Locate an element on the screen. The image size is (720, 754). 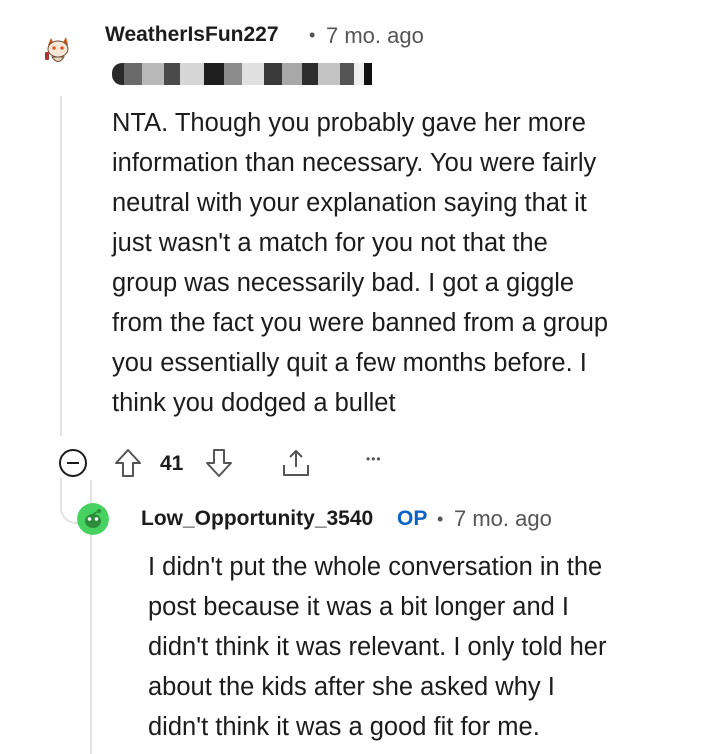
op-badge: OP is located at coordinates (412, 518).